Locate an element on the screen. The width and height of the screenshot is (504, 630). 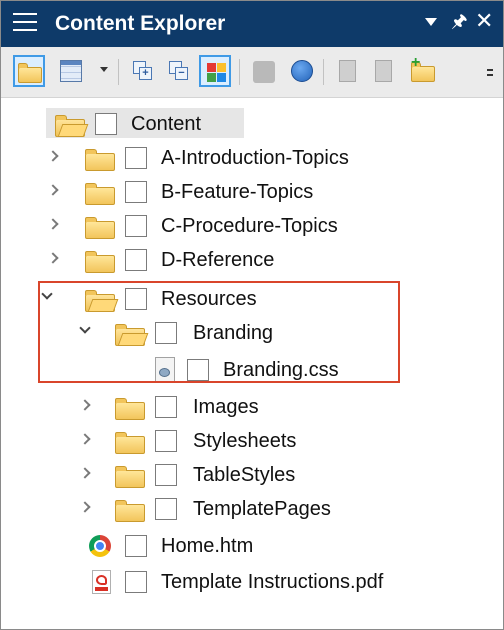
tree-item-label: Images is located at coordinates (226, 407).